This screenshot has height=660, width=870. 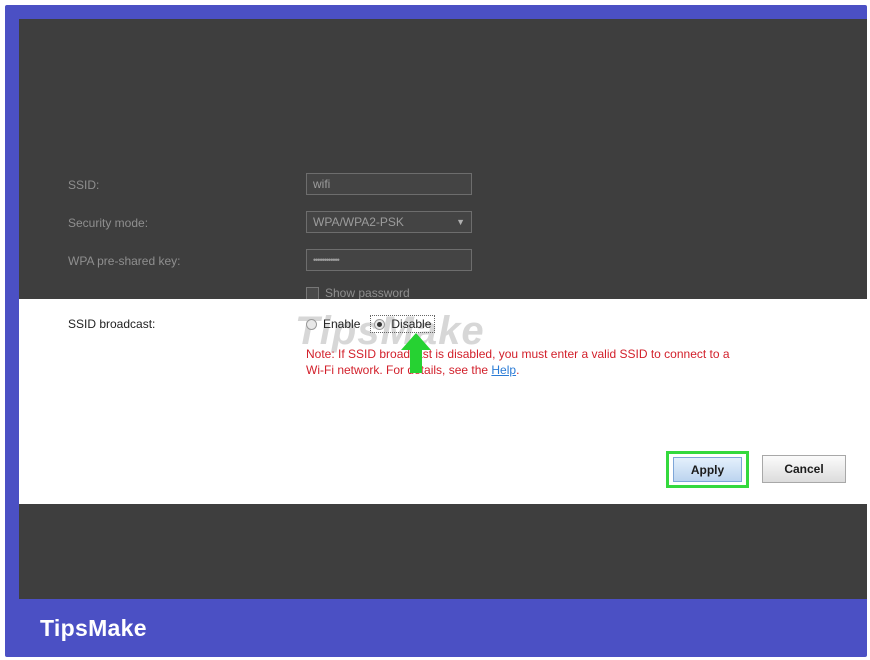 What do you see at coordinates (416, 353) in the screenshot?
I see `green-arrow-up-icon` at bounding box center [416, 353].